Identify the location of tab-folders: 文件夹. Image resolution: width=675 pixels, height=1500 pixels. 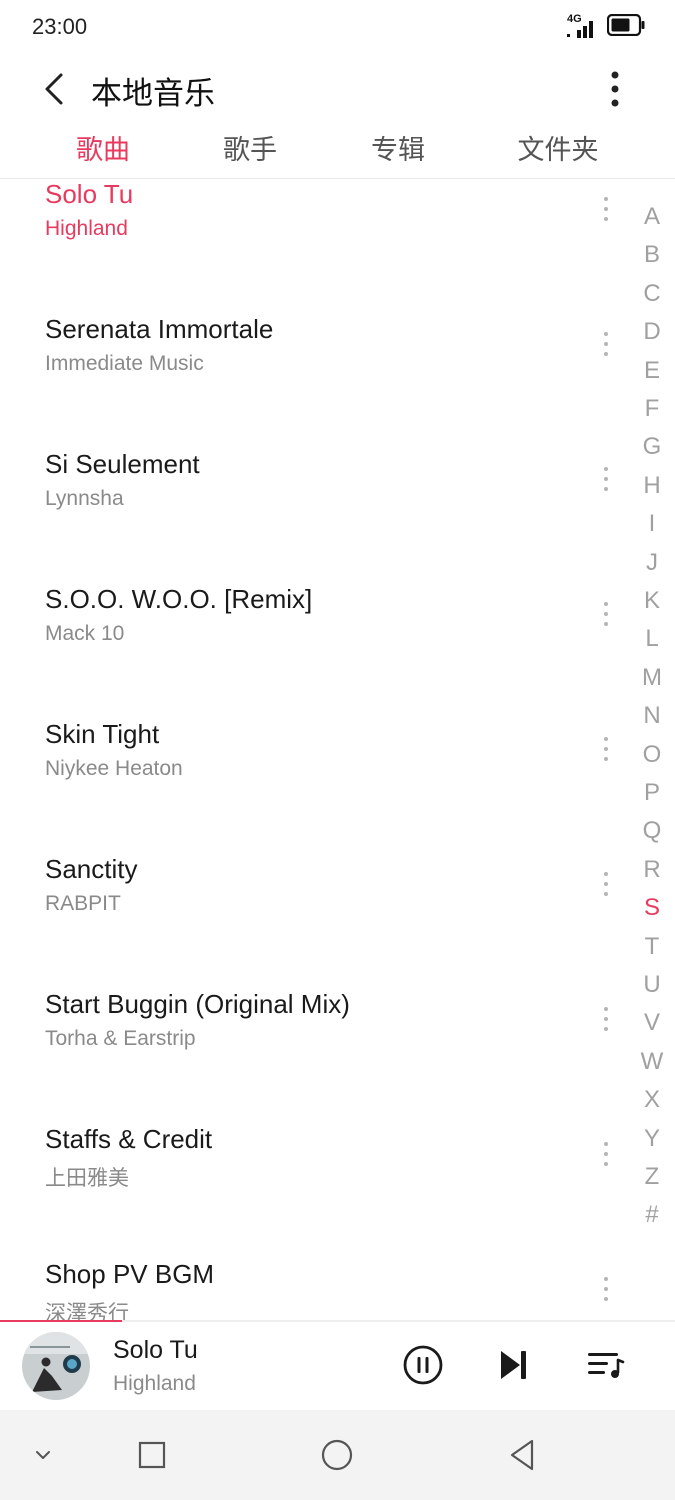
(558, 147).